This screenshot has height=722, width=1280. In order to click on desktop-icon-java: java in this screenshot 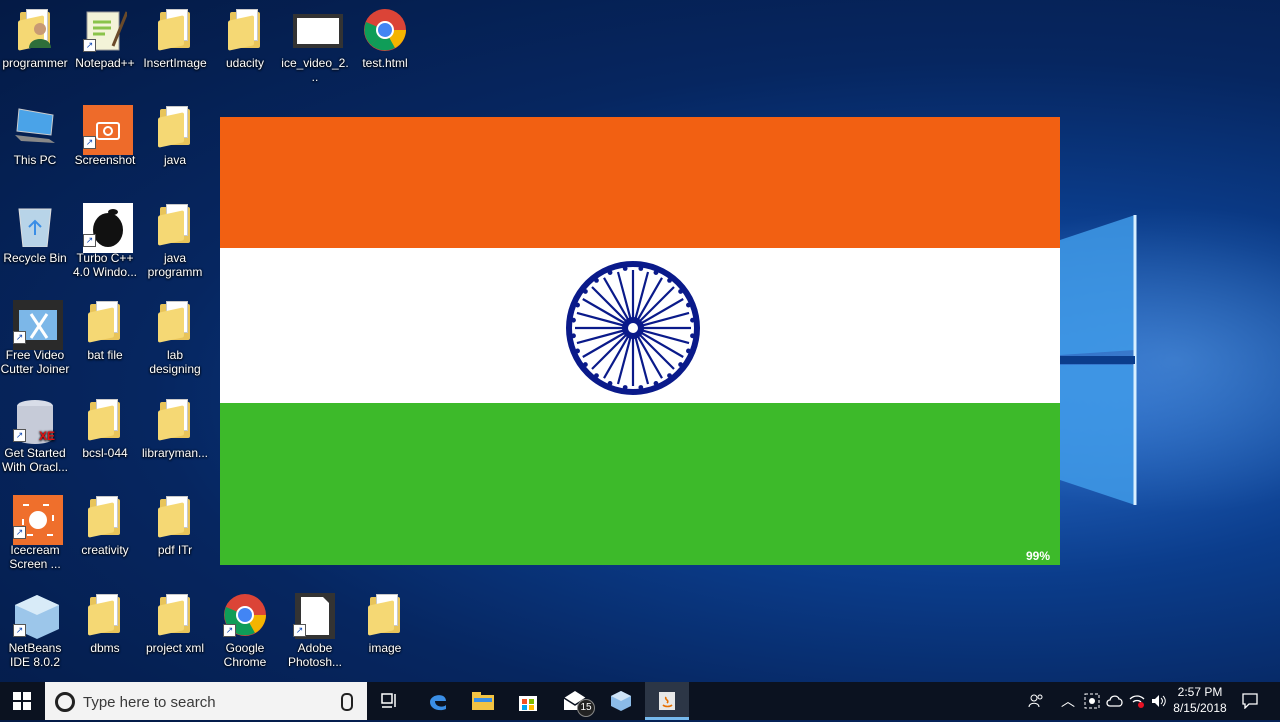, I will do `click(175, 140)`.